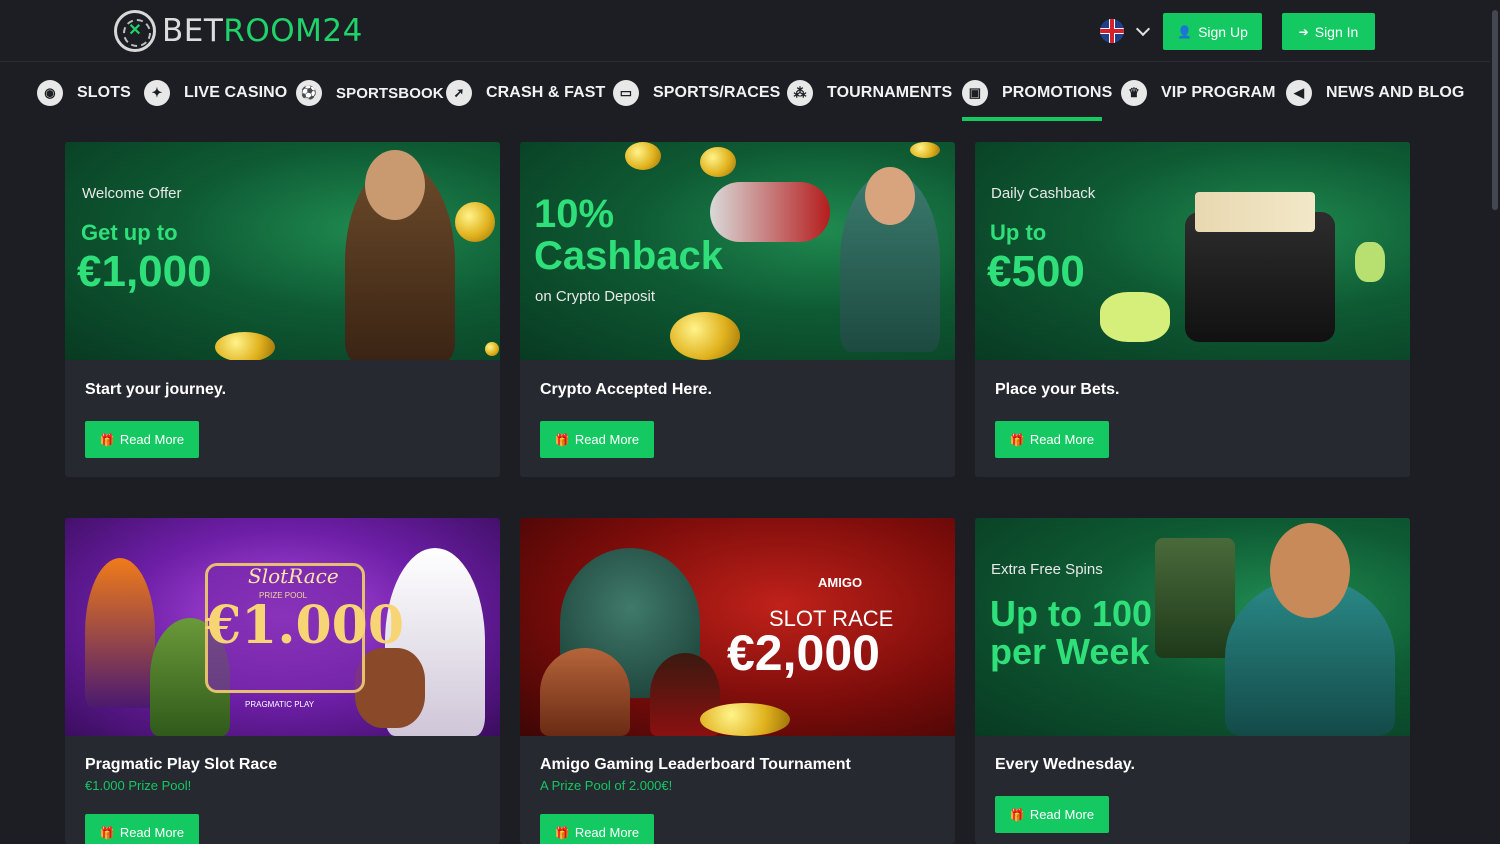  What do you see at coordinates (595, 296) in the screenshot?
I see `banner-eyebrow: on Crypto Deposit` at bounding box center [595, 296].